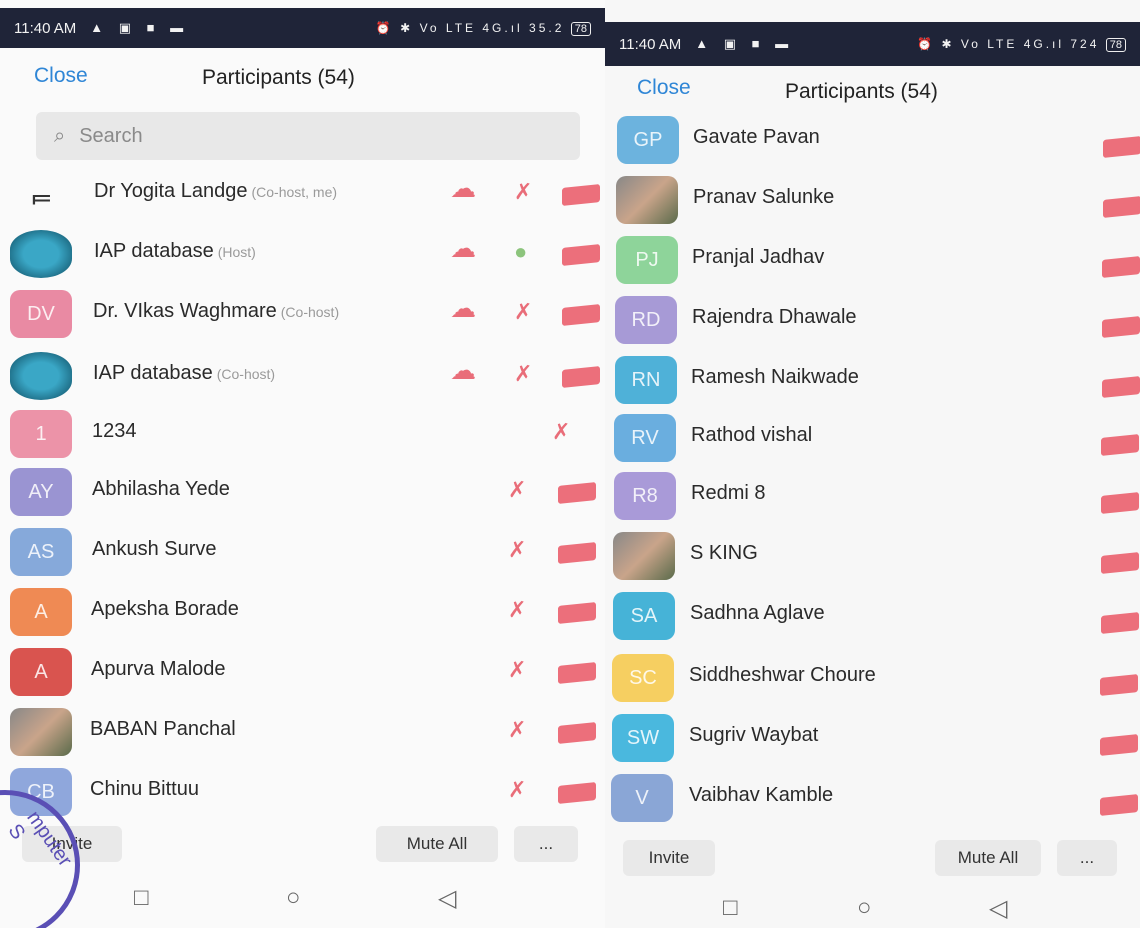 The image size is (1140, 928). I want to click on participant-row: BABAN Panchal ✗, so click(302, 732).